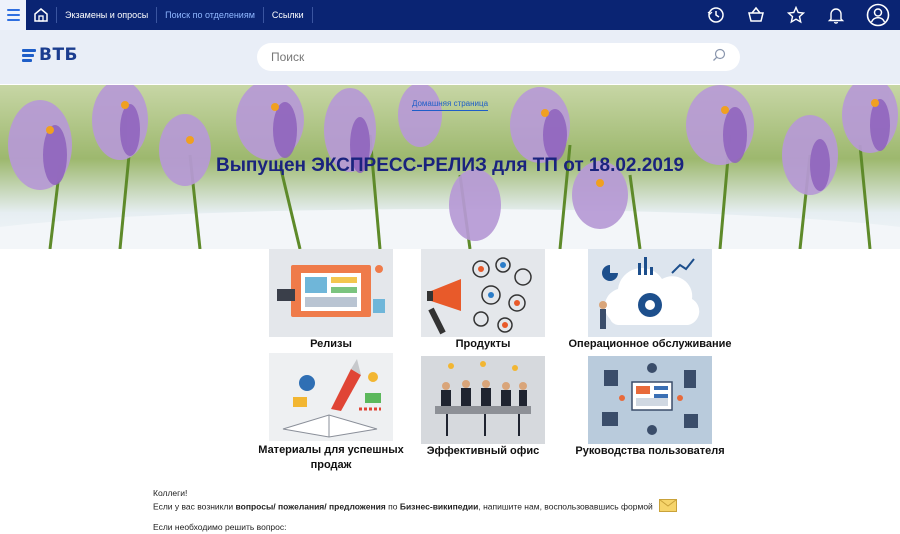  Describe the element at coordinates (312, 15) in the screenshot. I see `nav-divider` at that location.